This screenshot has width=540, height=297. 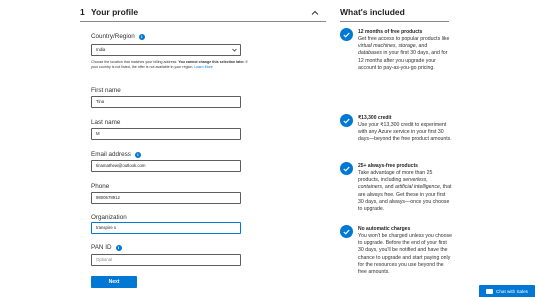 What do you see at coordinates (101, 49) in the screenshot?
I see `country-value: India` at bounding box center [101, 49].